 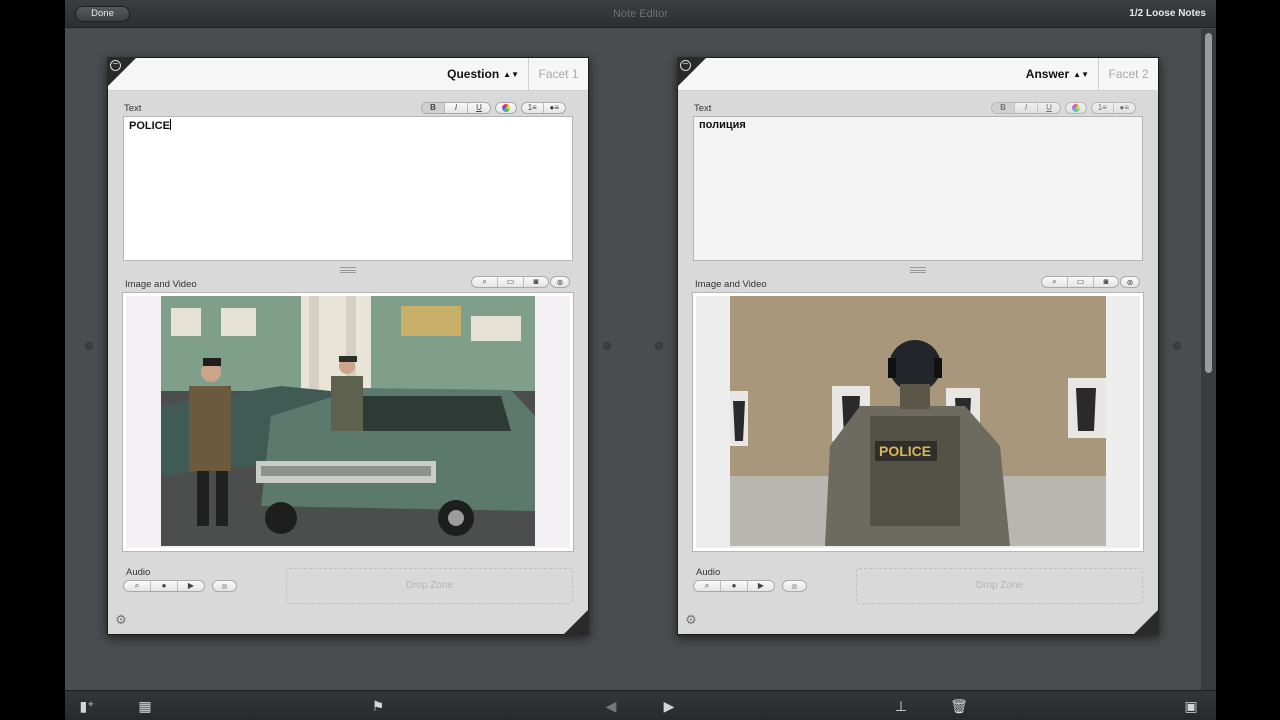 What do you see at coordinates (1177, 346) in the screenshot?
I see `right-edge-dot` at bounding box center [1177, 346].